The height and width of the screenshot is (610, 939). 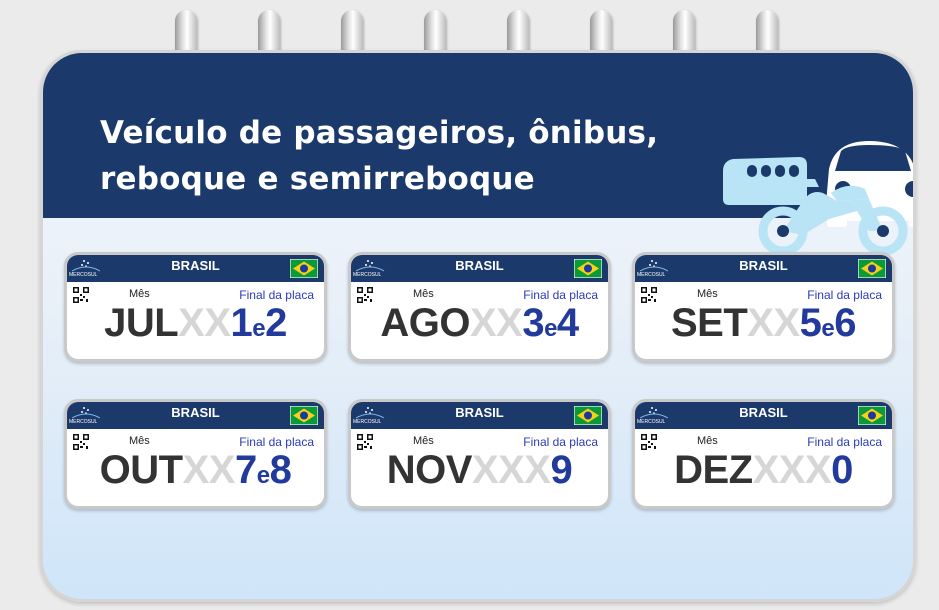 I want to click on license-plate-jul: MERCOSUL BRASIL Mês Final da placa JULXX1e2, so click(x=195, y=307).